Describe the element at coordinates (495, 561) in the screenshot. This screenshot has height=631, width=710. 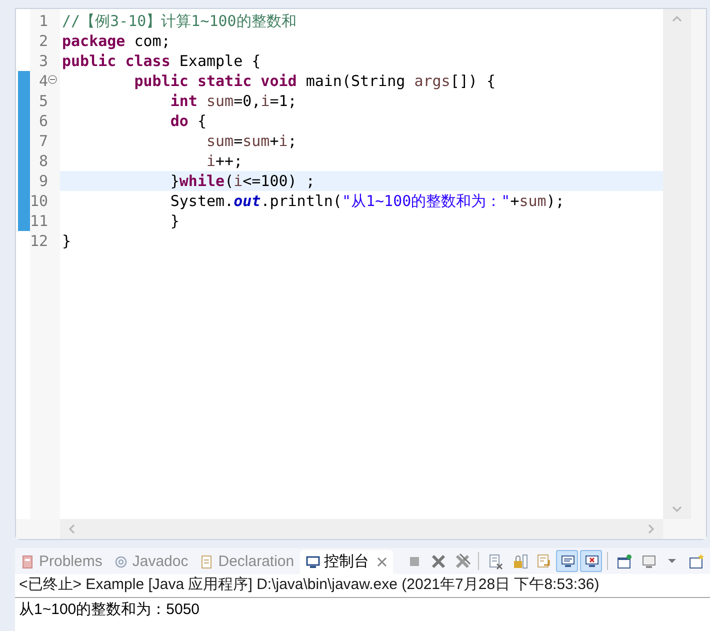
I see `clear-document-icon` at that location.